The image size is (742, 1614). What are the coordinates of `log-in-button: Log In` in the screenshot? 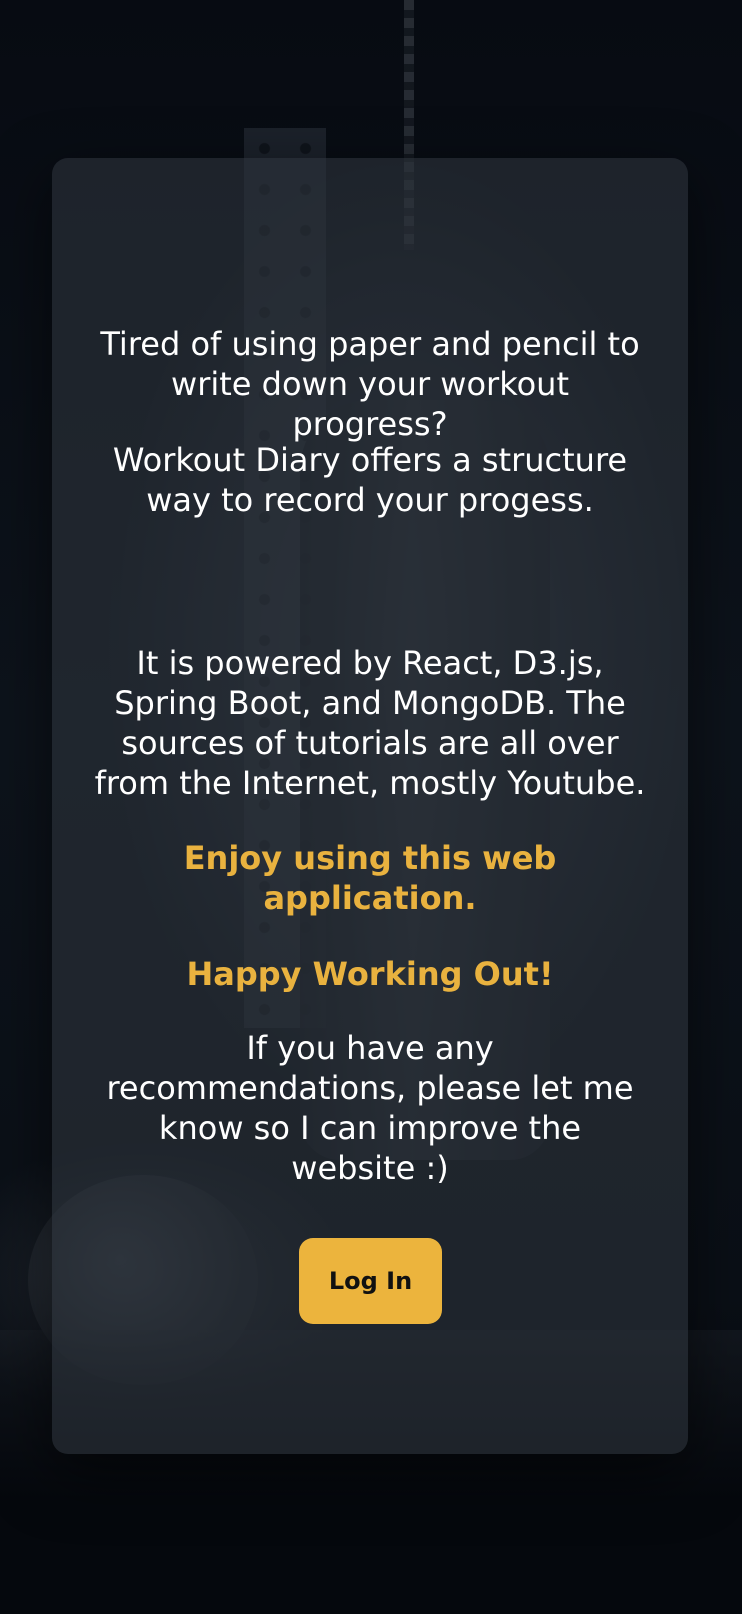 It's located at (370, 1281).